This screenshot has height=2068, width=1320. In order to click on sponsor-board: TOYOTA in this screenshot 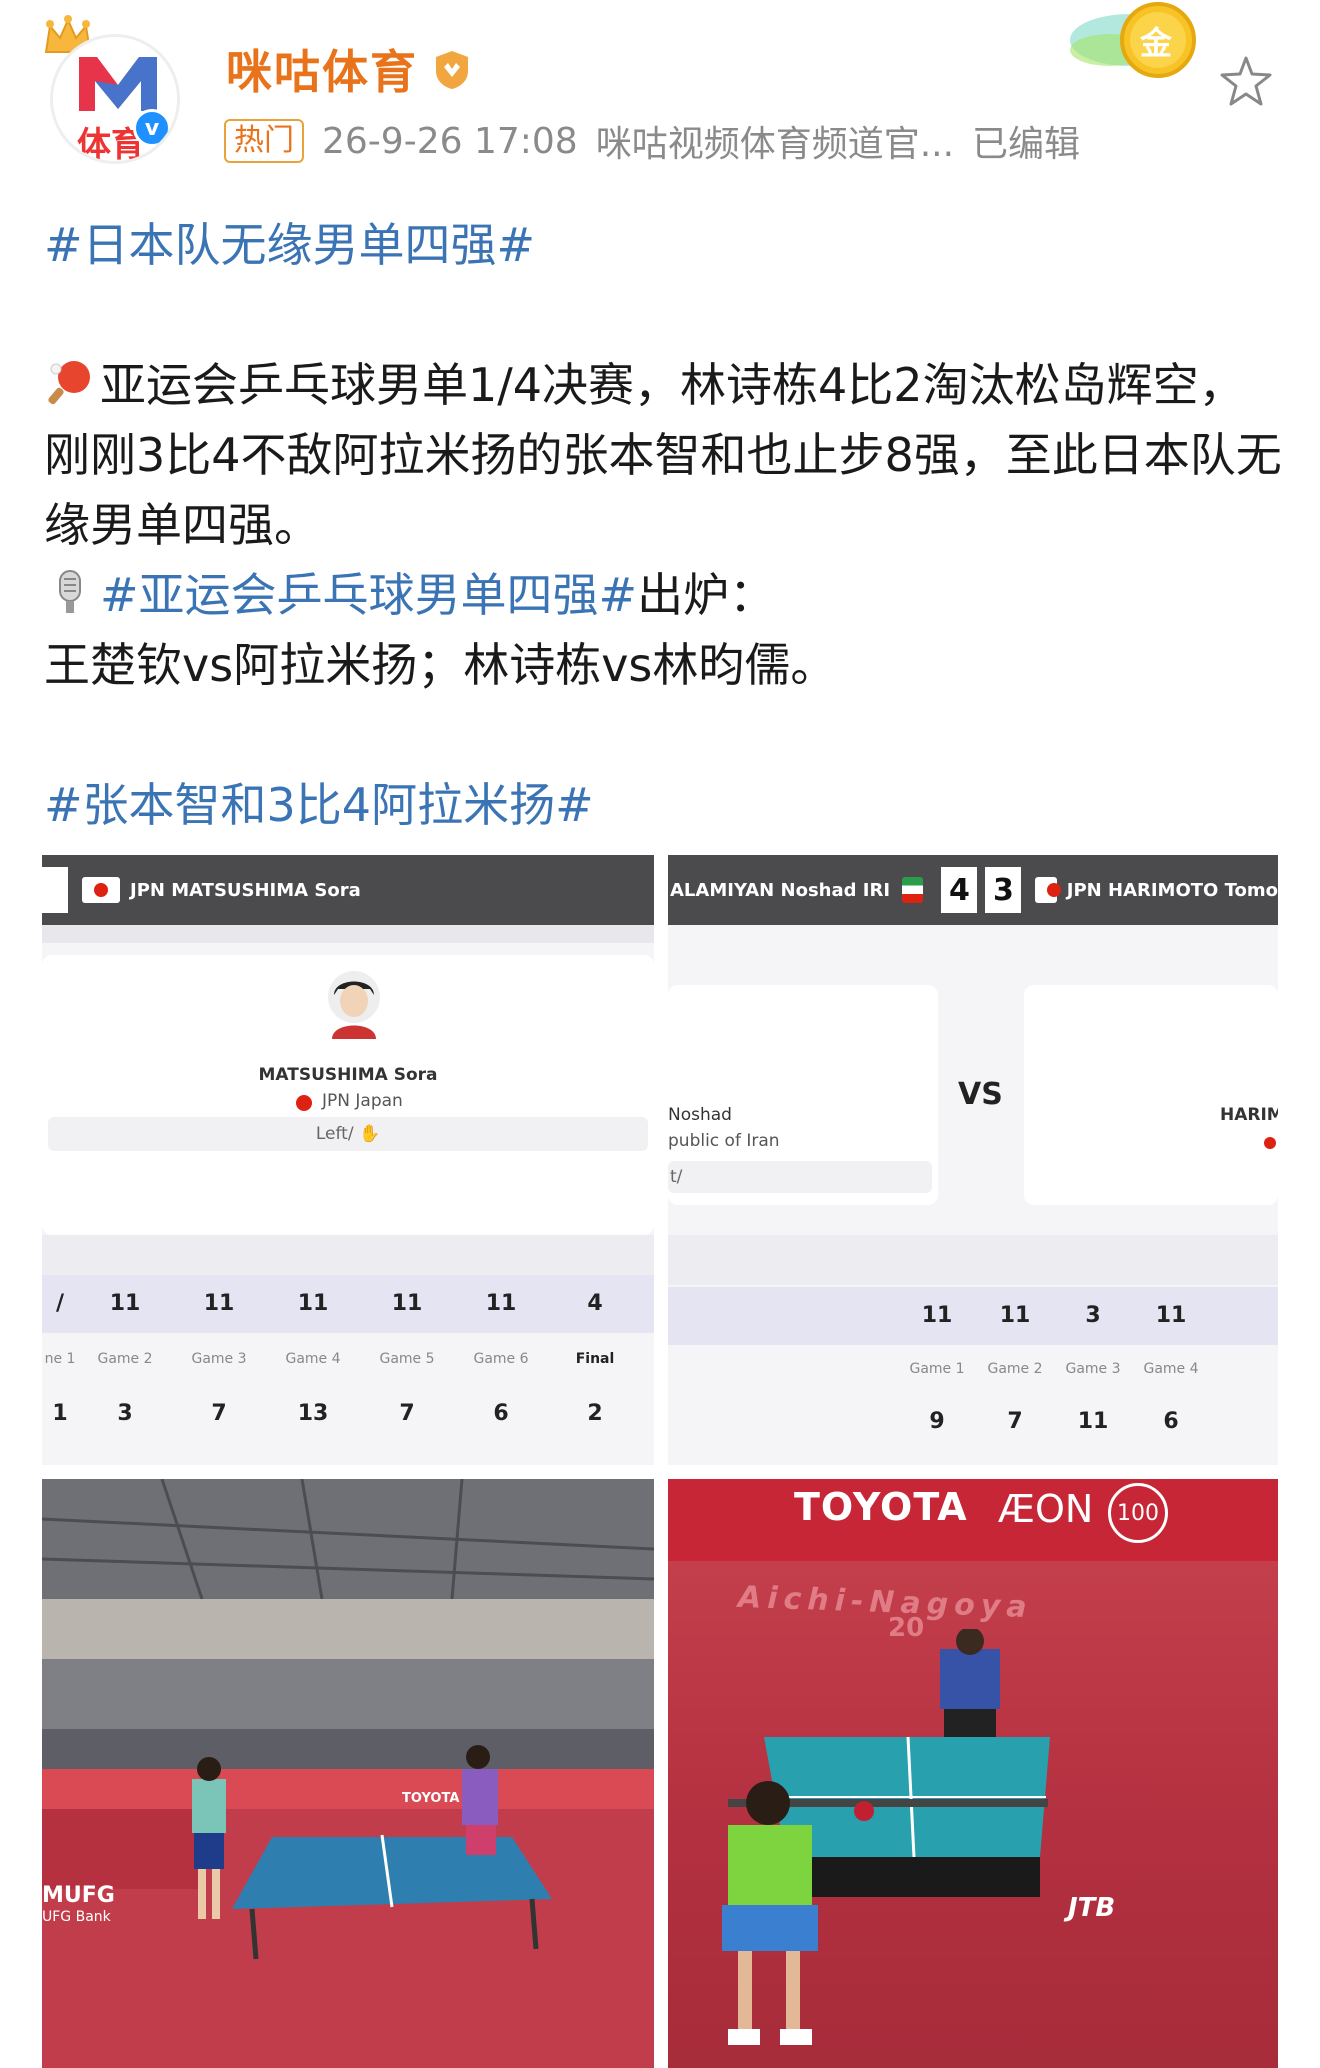, I will do `click(431, 1798)`.